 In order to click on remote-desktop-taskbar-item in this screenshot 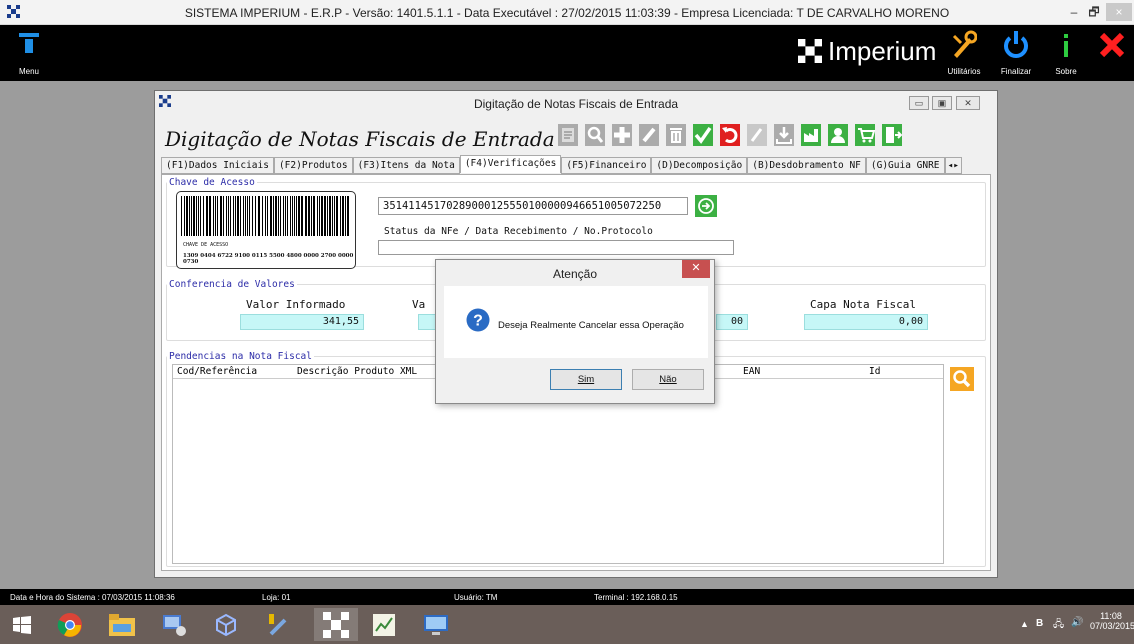, I will do `click(436, 624)`.